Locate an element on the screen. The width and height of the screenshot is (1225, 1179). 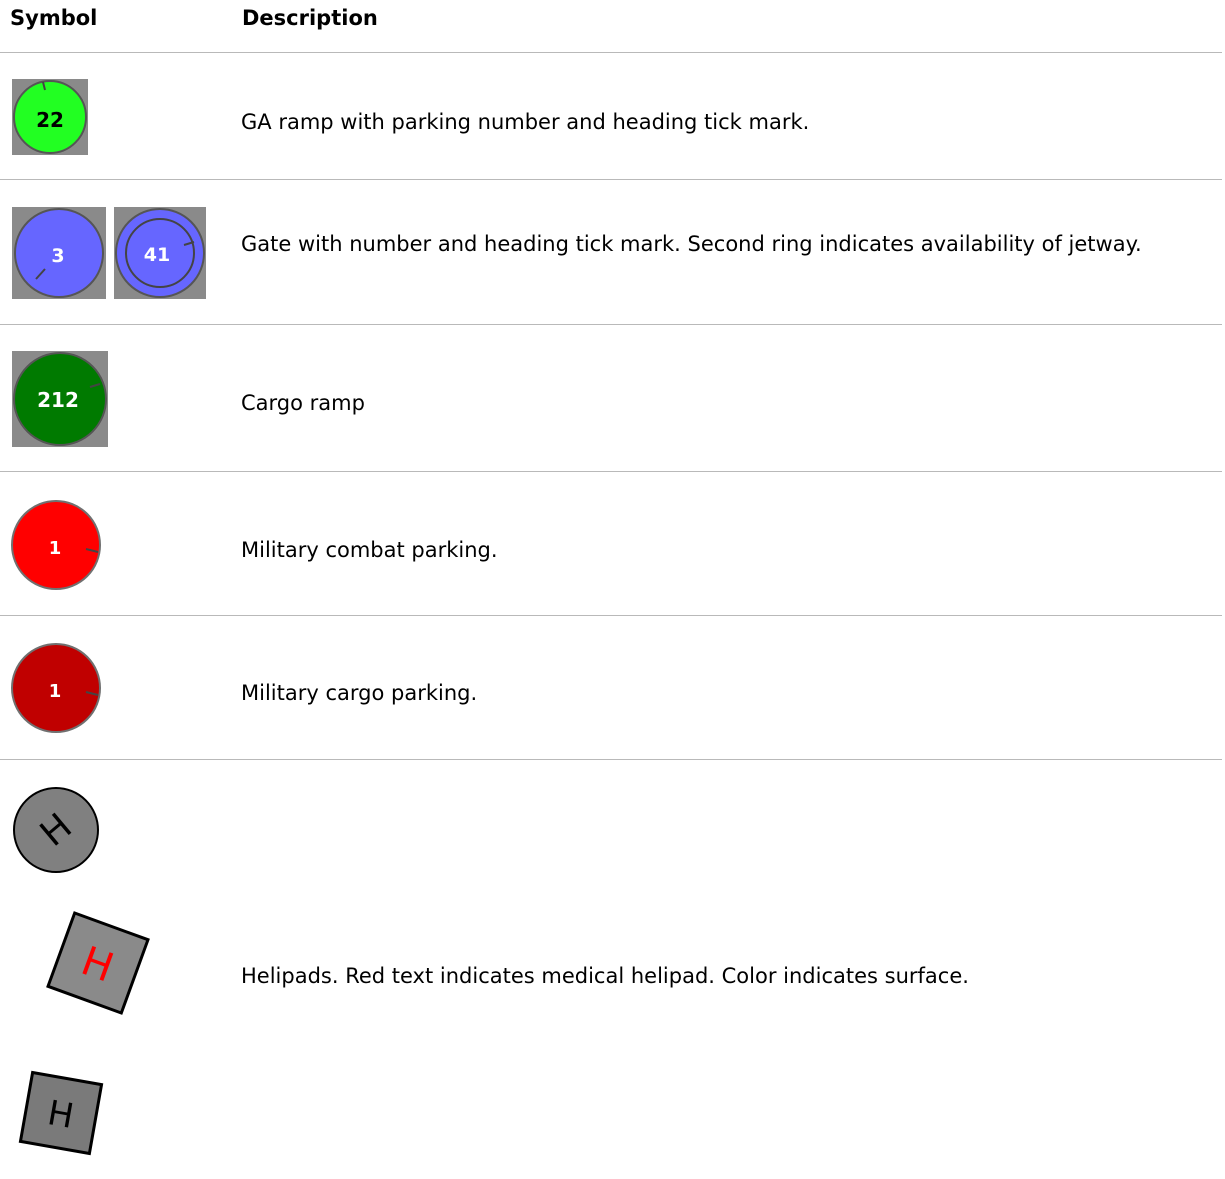
table-row: 1 Military combat parking. is located at coordinates (611, 544).